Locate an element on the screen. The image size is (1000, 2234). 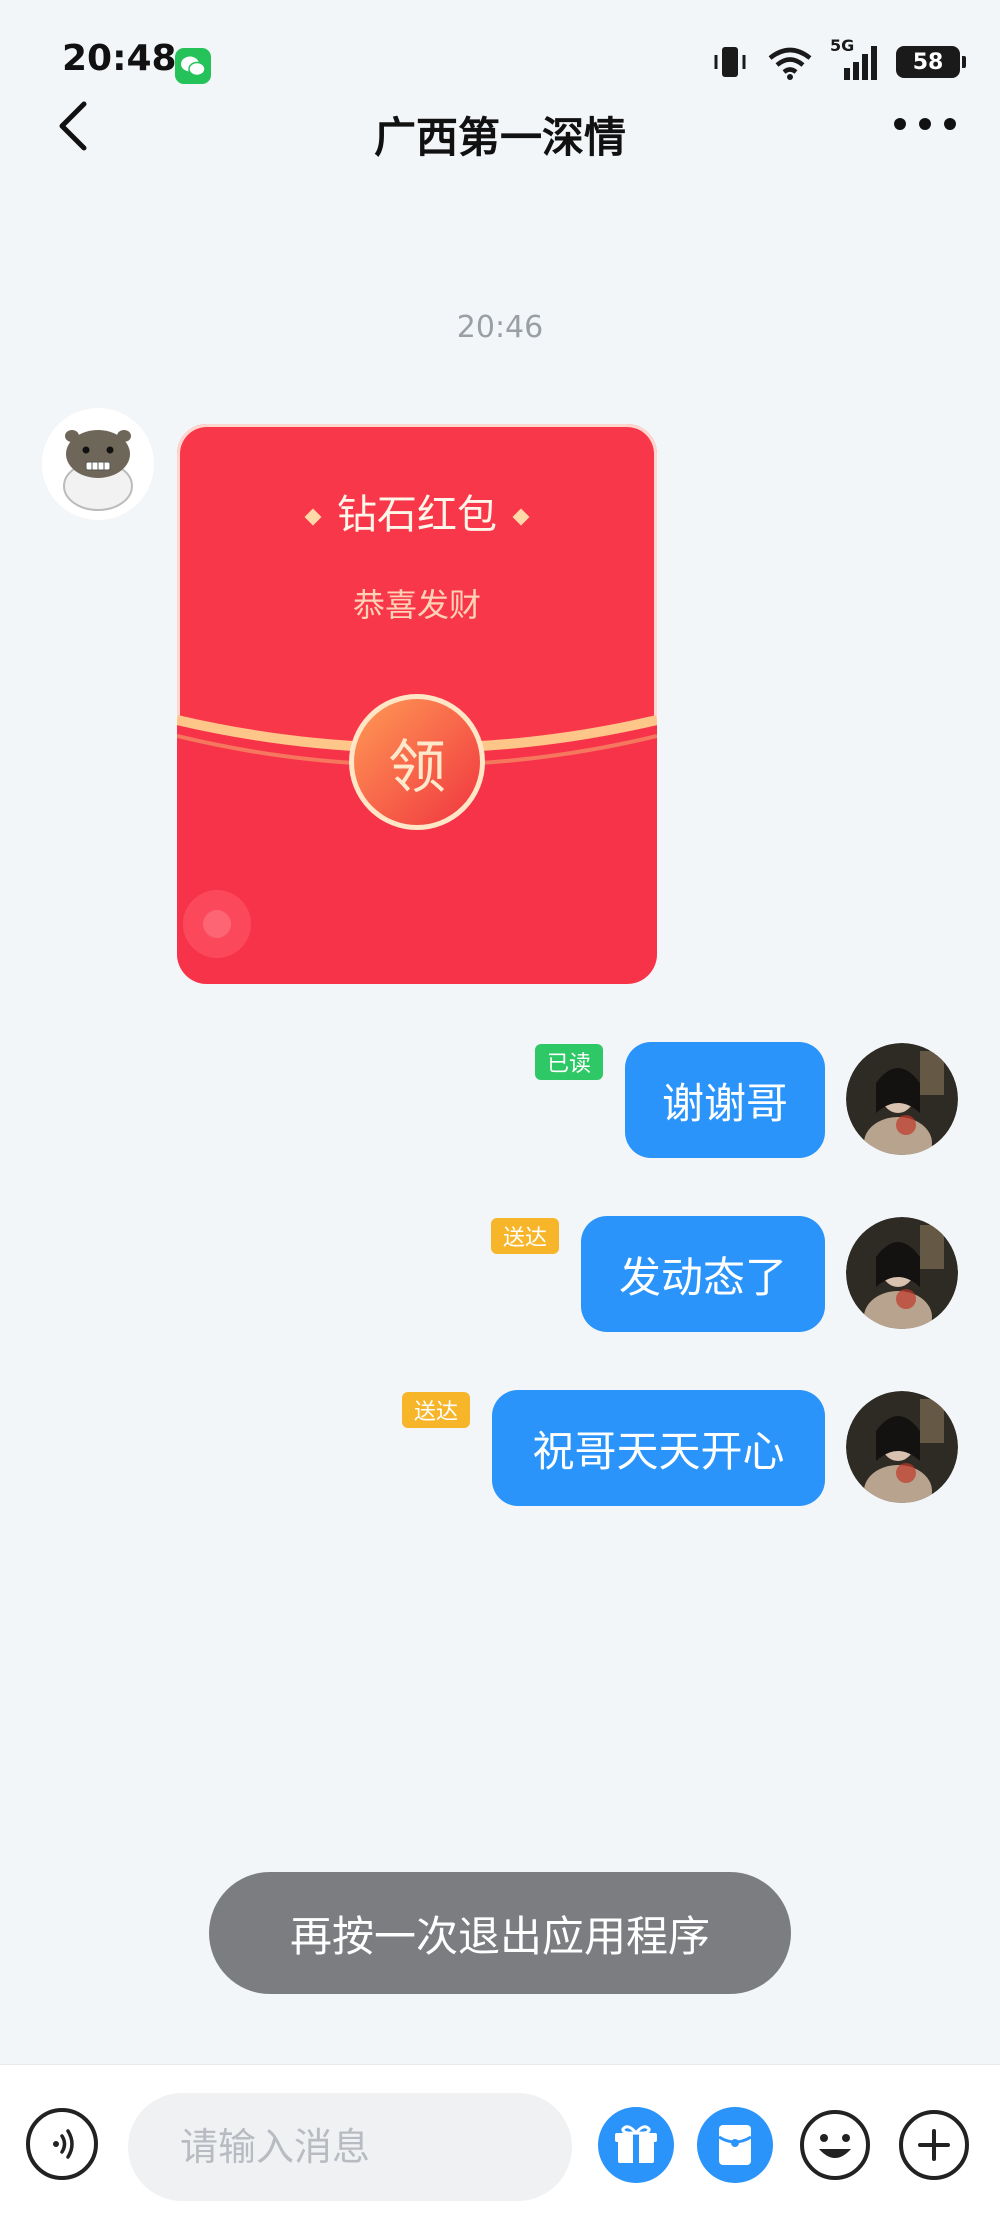
more-dots-icon is located at coordinates (925, 124).